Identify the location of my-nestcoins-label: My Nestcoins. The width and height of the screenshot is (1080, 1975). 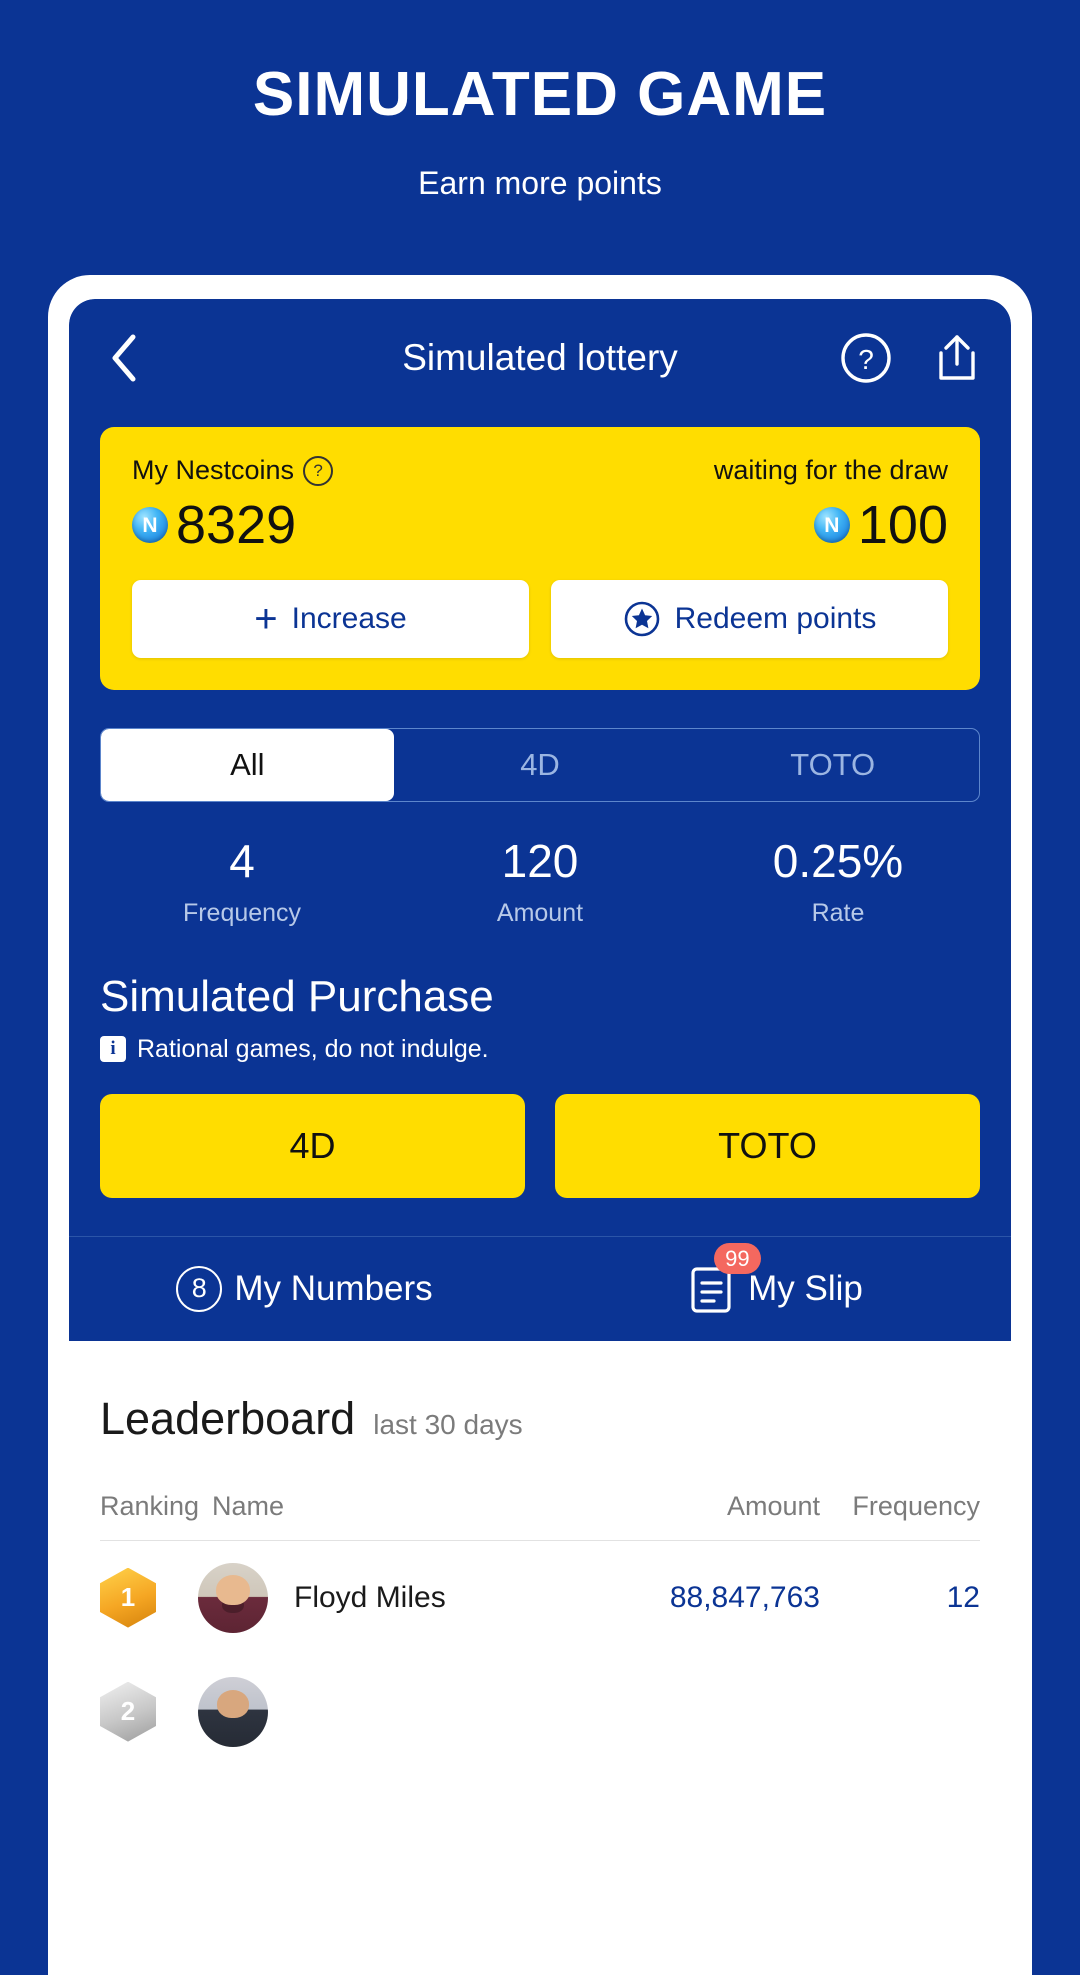
(213, 470).